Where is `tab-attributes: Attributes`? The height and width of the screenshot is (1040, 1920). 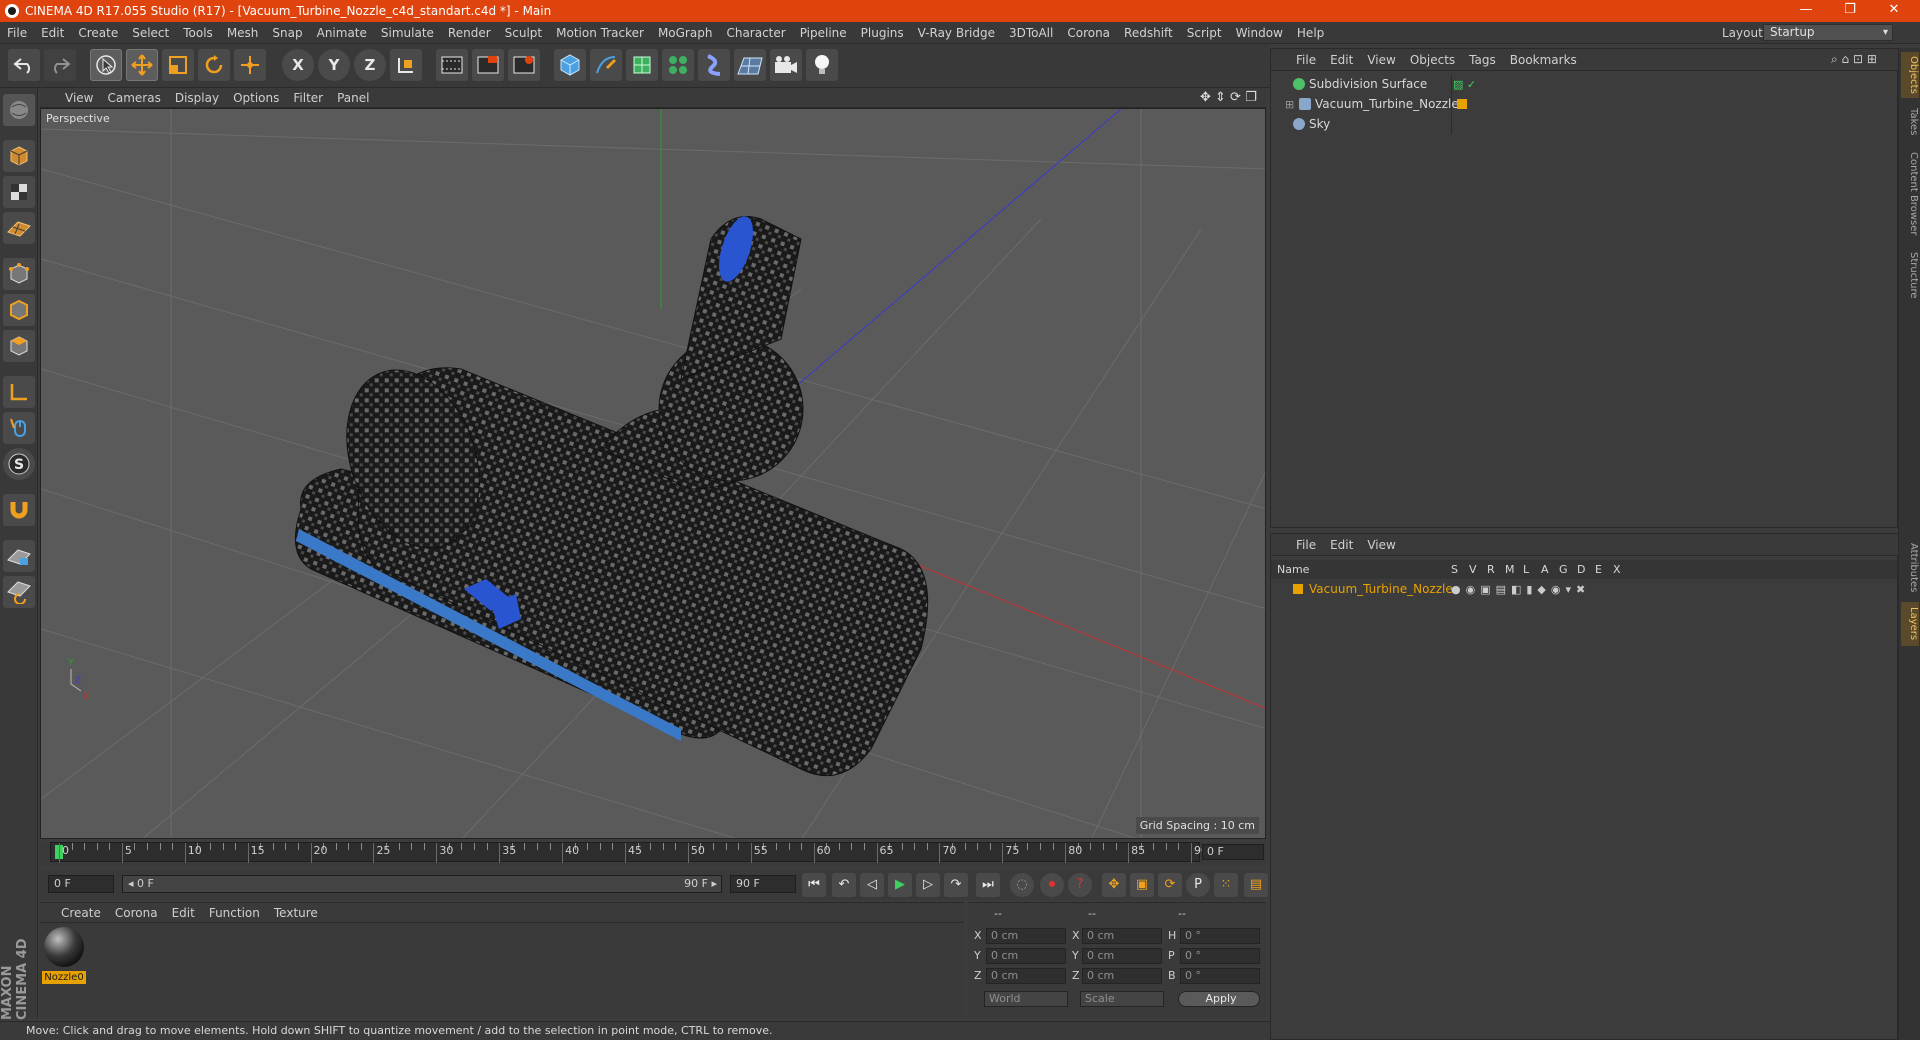
tab-attributes: Attributes is located at coordinates (1910, 568).